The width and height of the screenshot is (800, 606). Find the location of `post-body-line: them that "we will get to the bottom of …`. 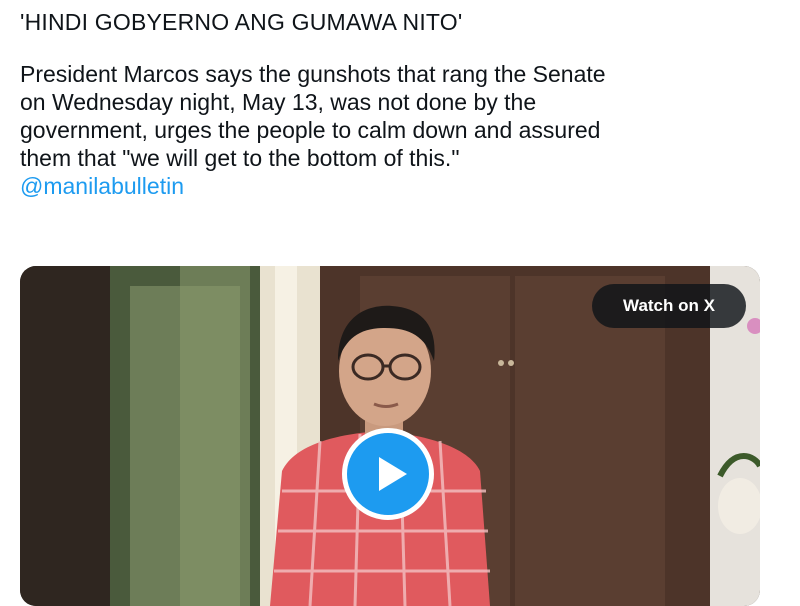

post-body-line: them that "we will get to the bottom of … is located at coordinates (240, 158).